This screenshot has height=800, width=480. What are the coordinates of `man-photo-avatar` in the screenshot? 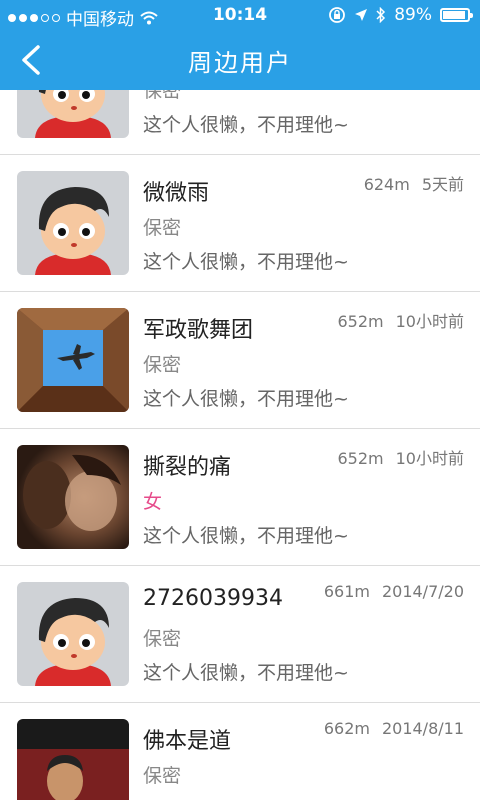 It's located at (73, 759).